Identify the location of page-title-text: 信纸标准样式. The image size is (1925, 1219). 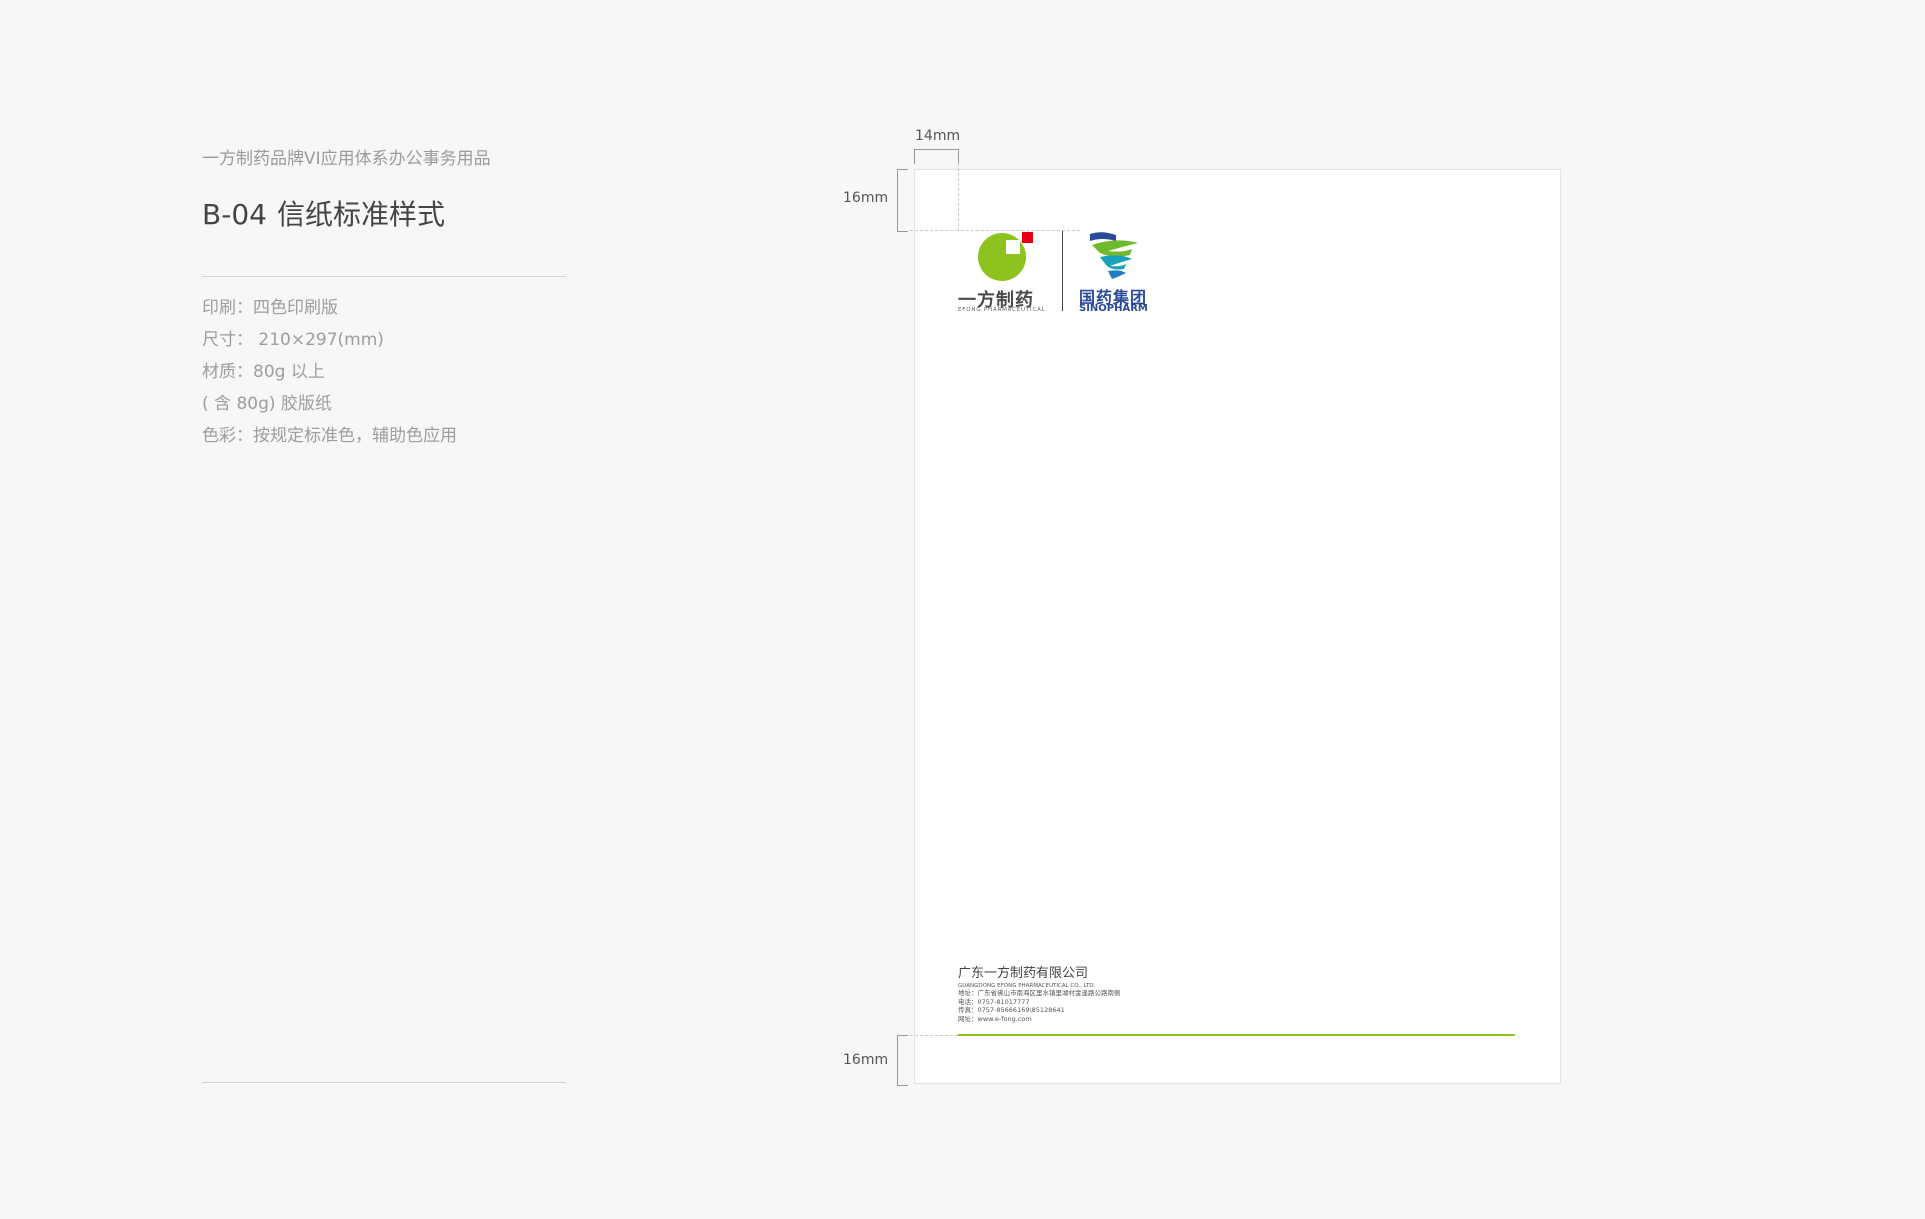
(360, 214).